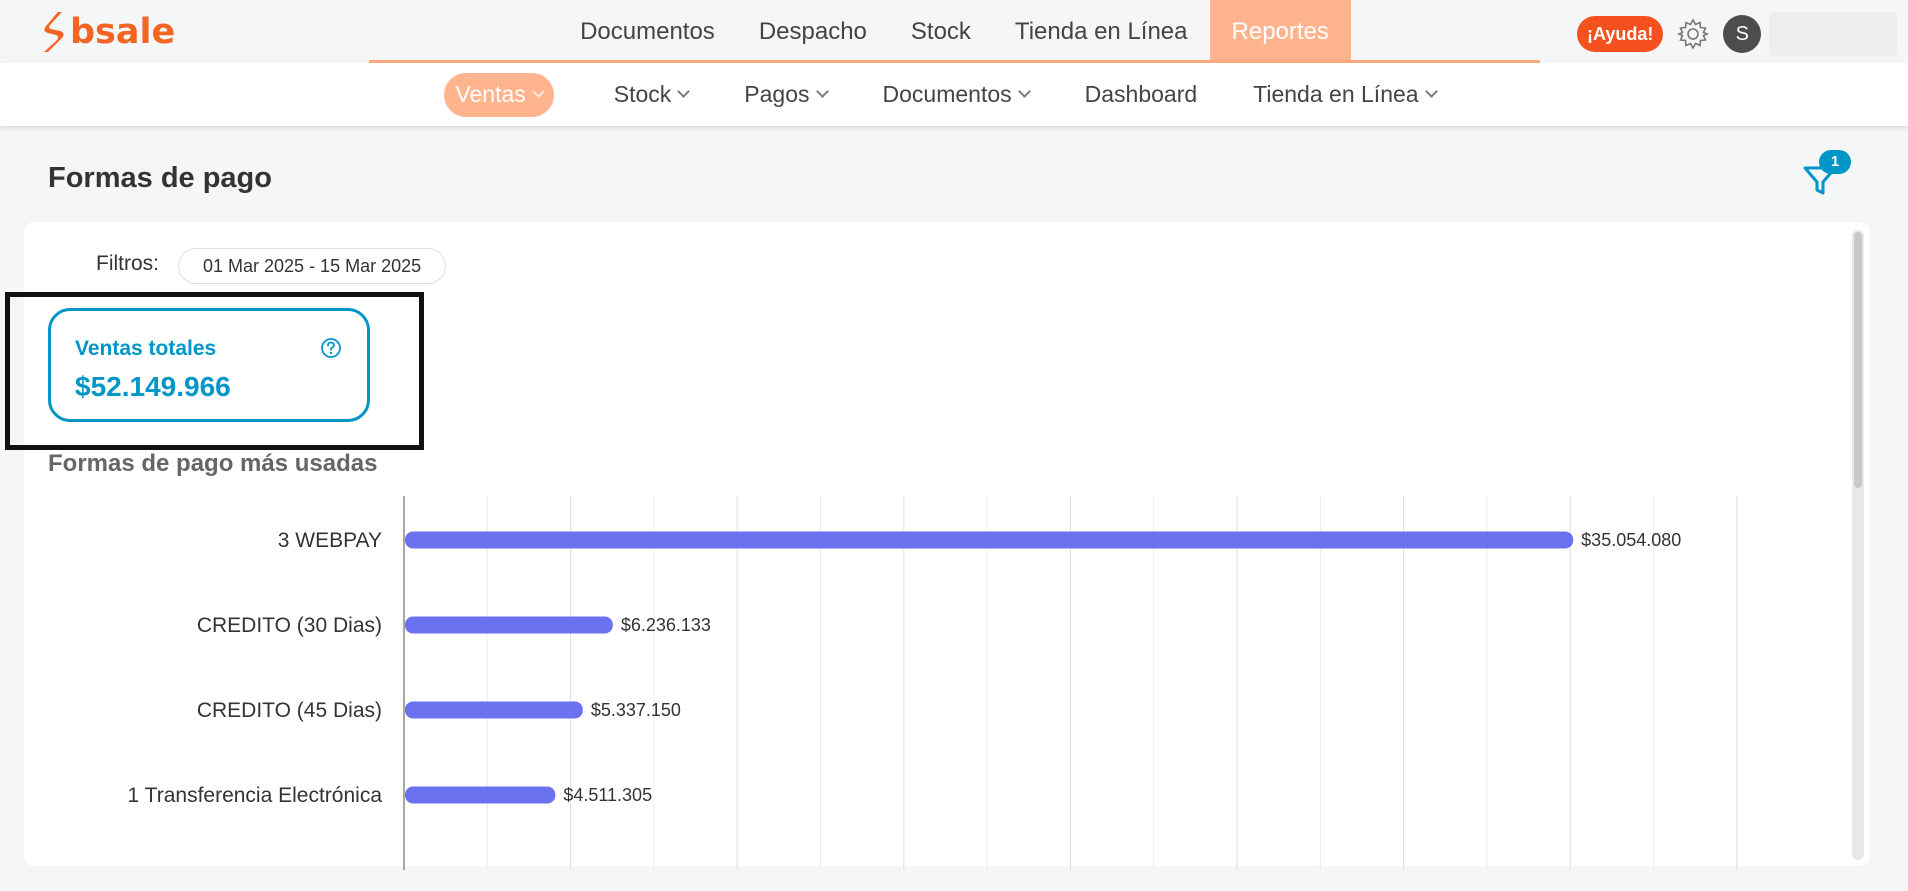 This screenshot has height=891, width=1908. Describe the element at coordinates (289, 710) in the screenshot. I see `chart-category-label: CREDITO (45 Dias)` at that location.